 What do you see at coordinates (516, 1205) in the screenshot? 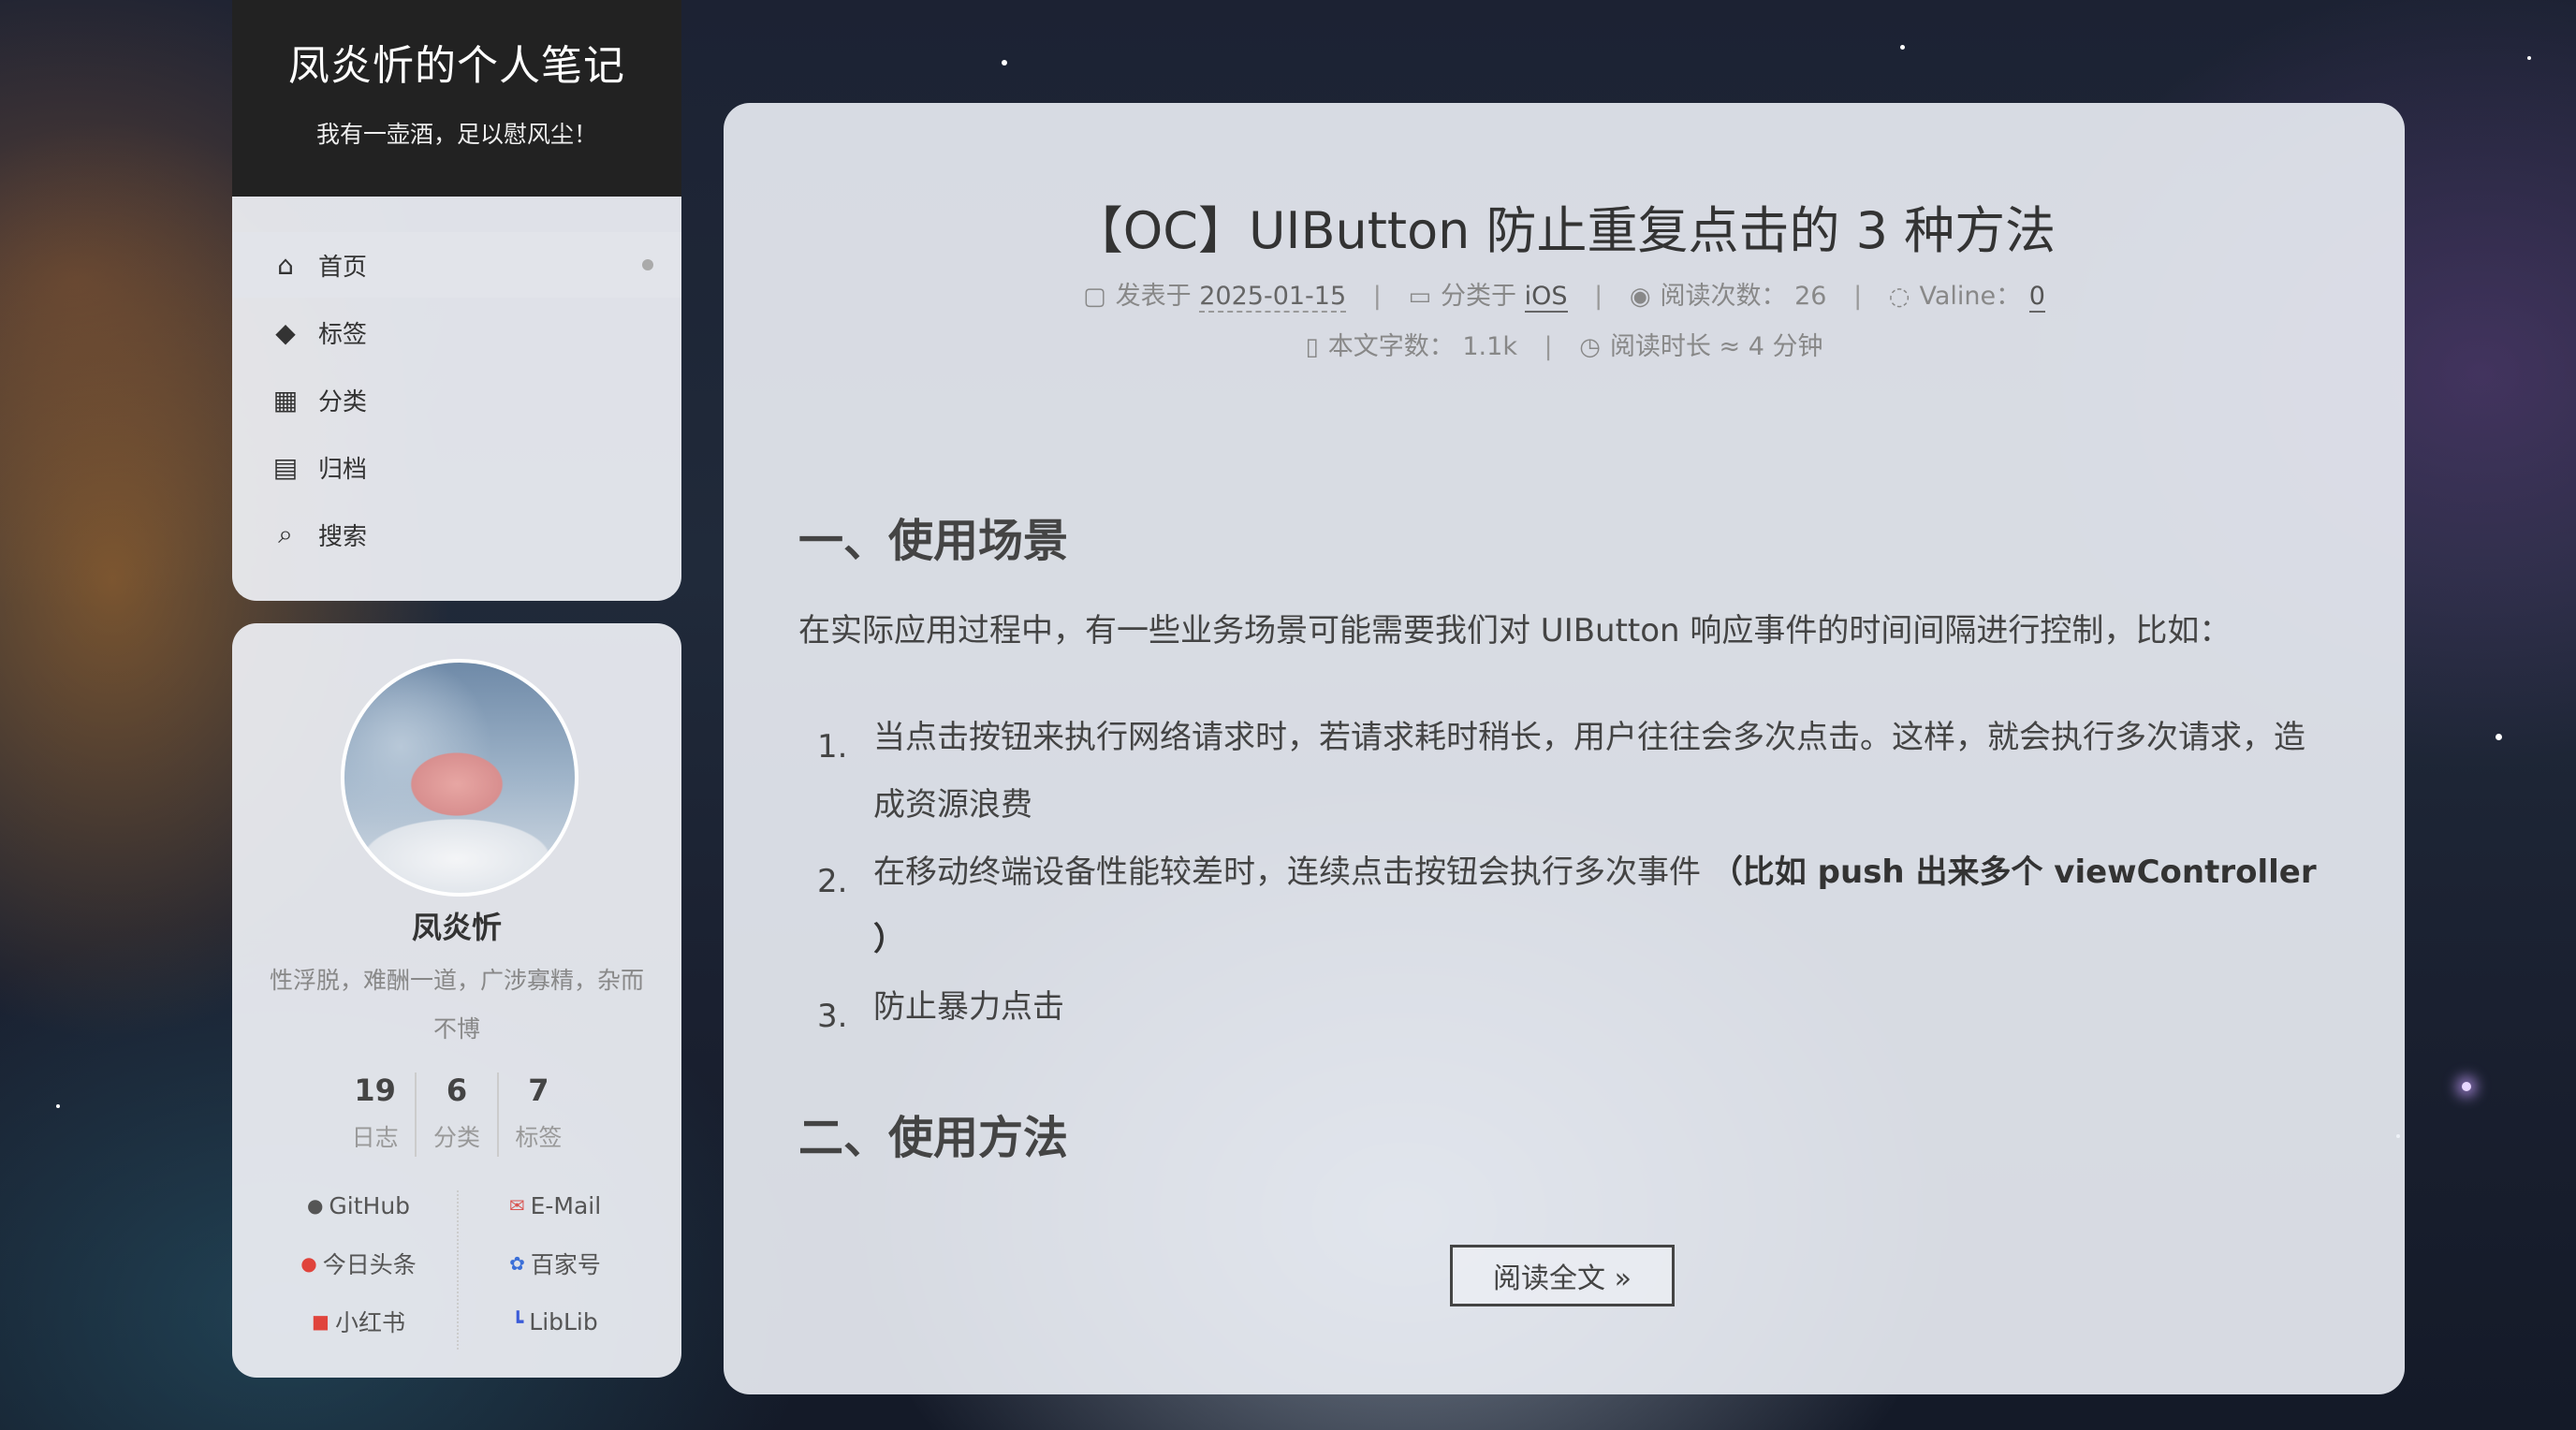
I see `email-icon: ✉` at bounding box center [516, 1205].